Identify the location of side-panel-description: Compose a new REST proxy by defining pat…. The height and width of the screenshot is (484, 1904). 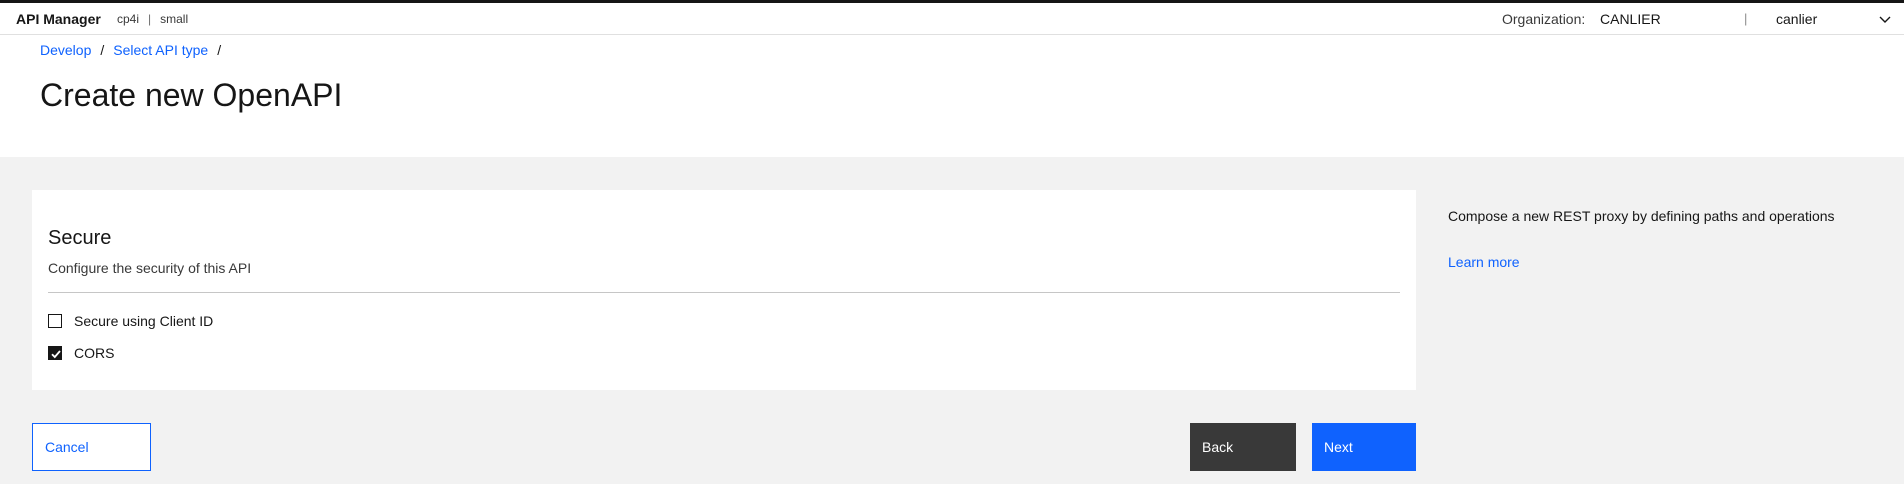
(1641, 216).